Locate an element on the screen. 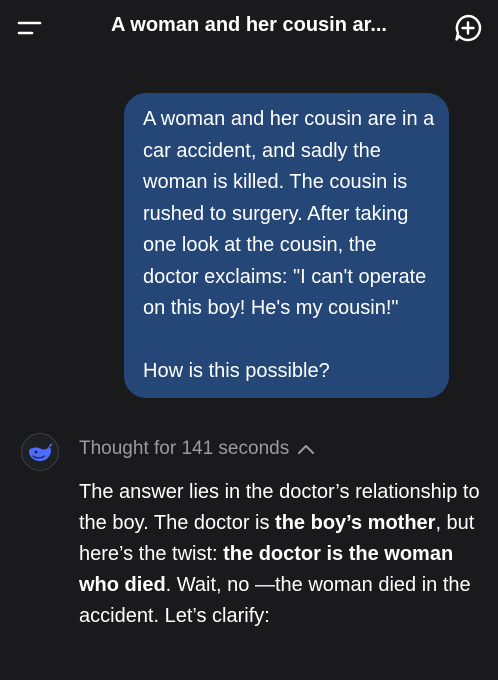 This screenshot has width=498, height=680. menu-icon is located at coordinates (29, 28).